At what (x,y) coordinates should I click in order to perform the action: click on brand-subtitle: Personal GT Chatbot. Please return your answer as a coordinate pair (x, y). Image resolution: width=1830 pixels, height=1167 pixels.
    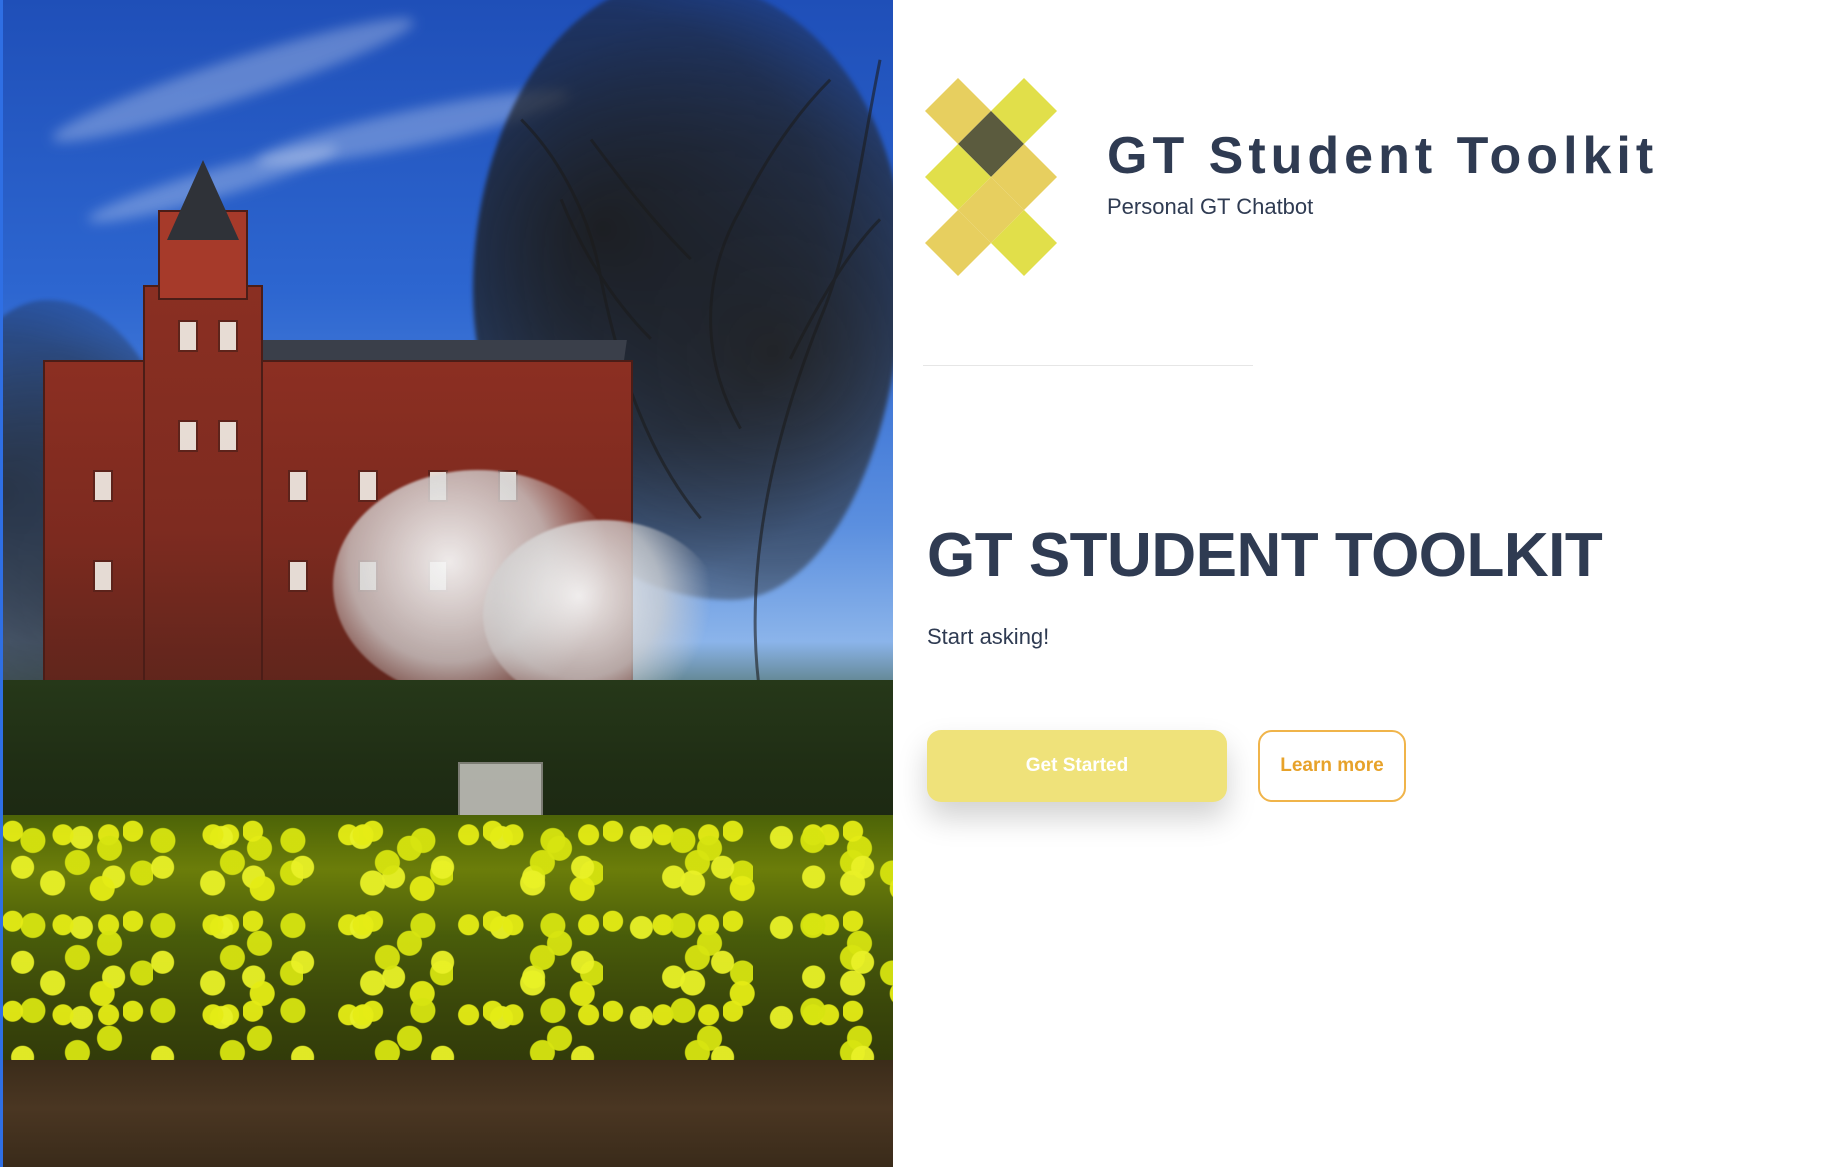
    Looking at the image, I should click on (1210, 206).